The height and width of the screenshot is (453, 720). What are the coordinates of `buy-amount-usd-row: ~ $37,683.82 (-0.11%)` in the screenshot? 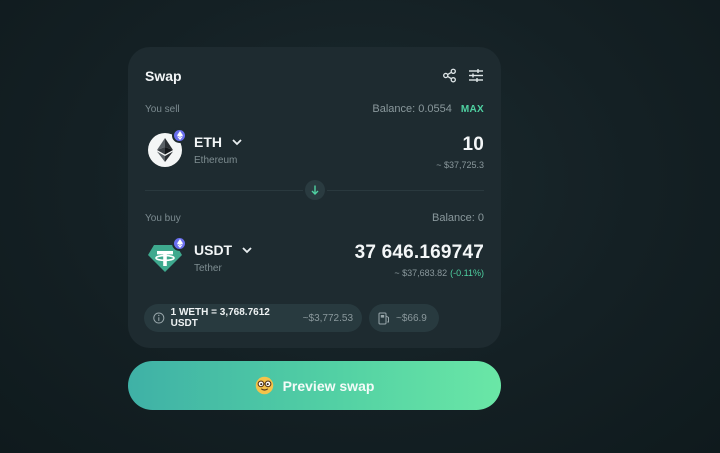 It's located at (419, 273).